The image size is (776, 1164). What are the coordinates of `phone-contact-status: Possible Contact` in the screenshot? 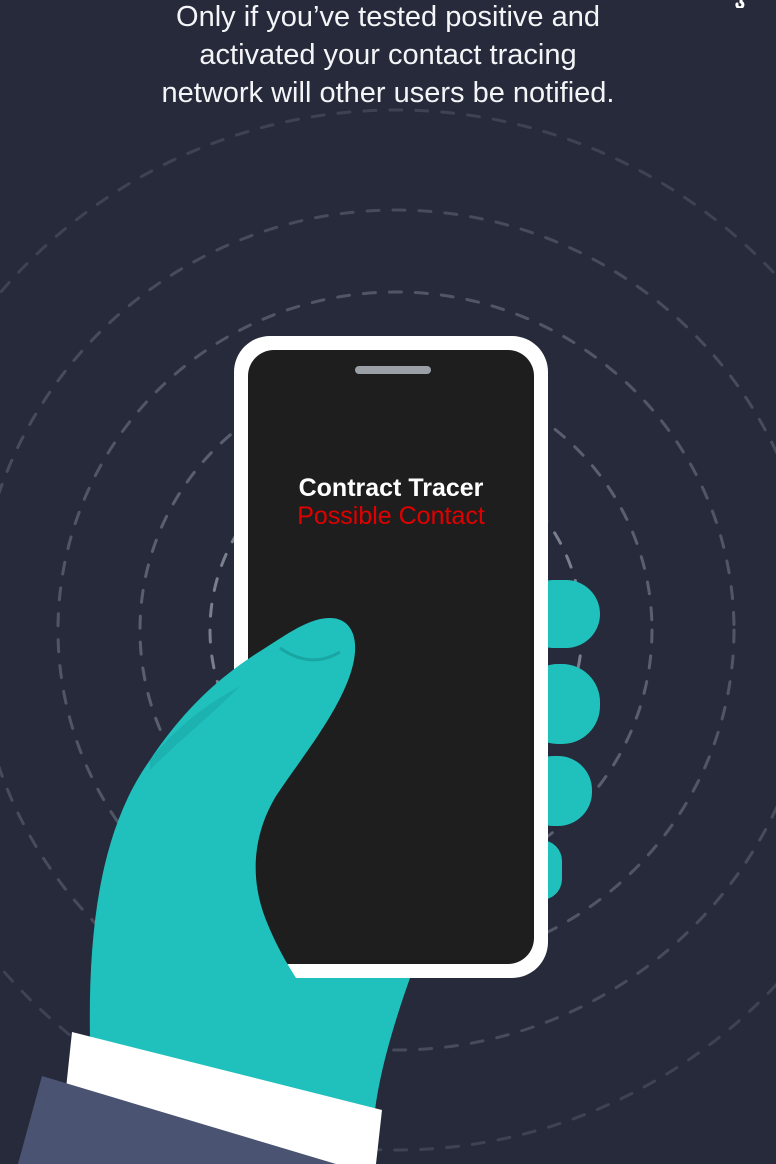 It's located at (391, 516).